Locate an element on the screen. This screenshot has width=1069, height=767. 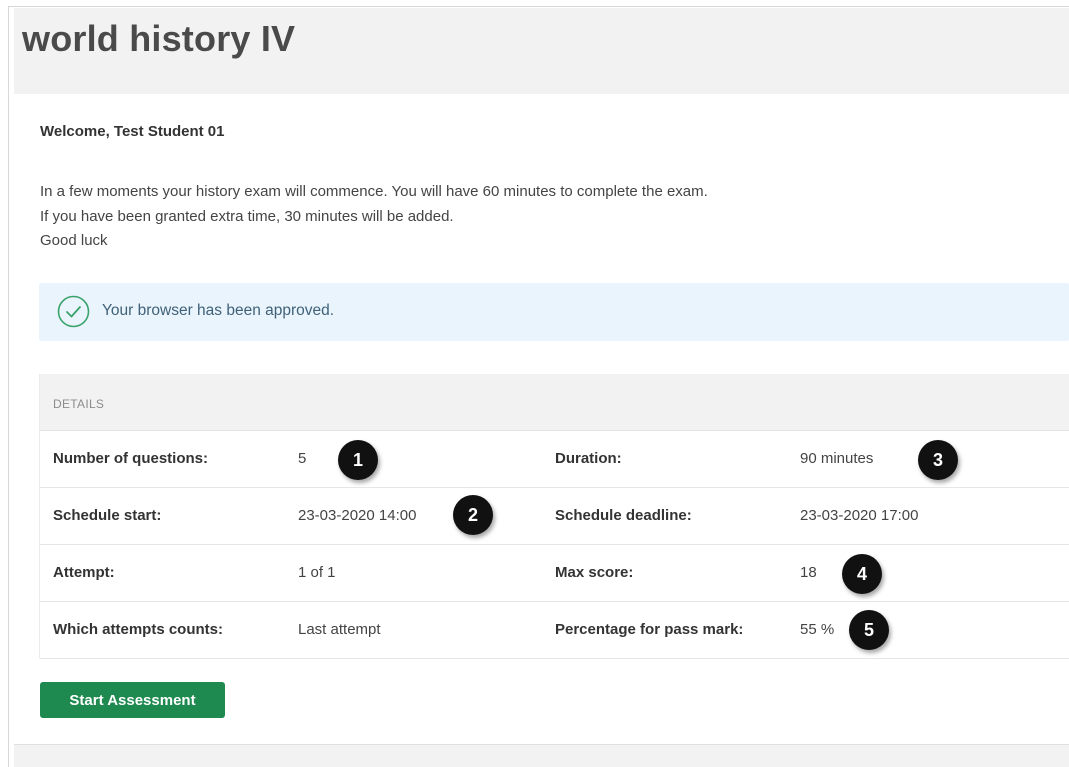
intro-line: Good luck is located at coordinates (74, 240).